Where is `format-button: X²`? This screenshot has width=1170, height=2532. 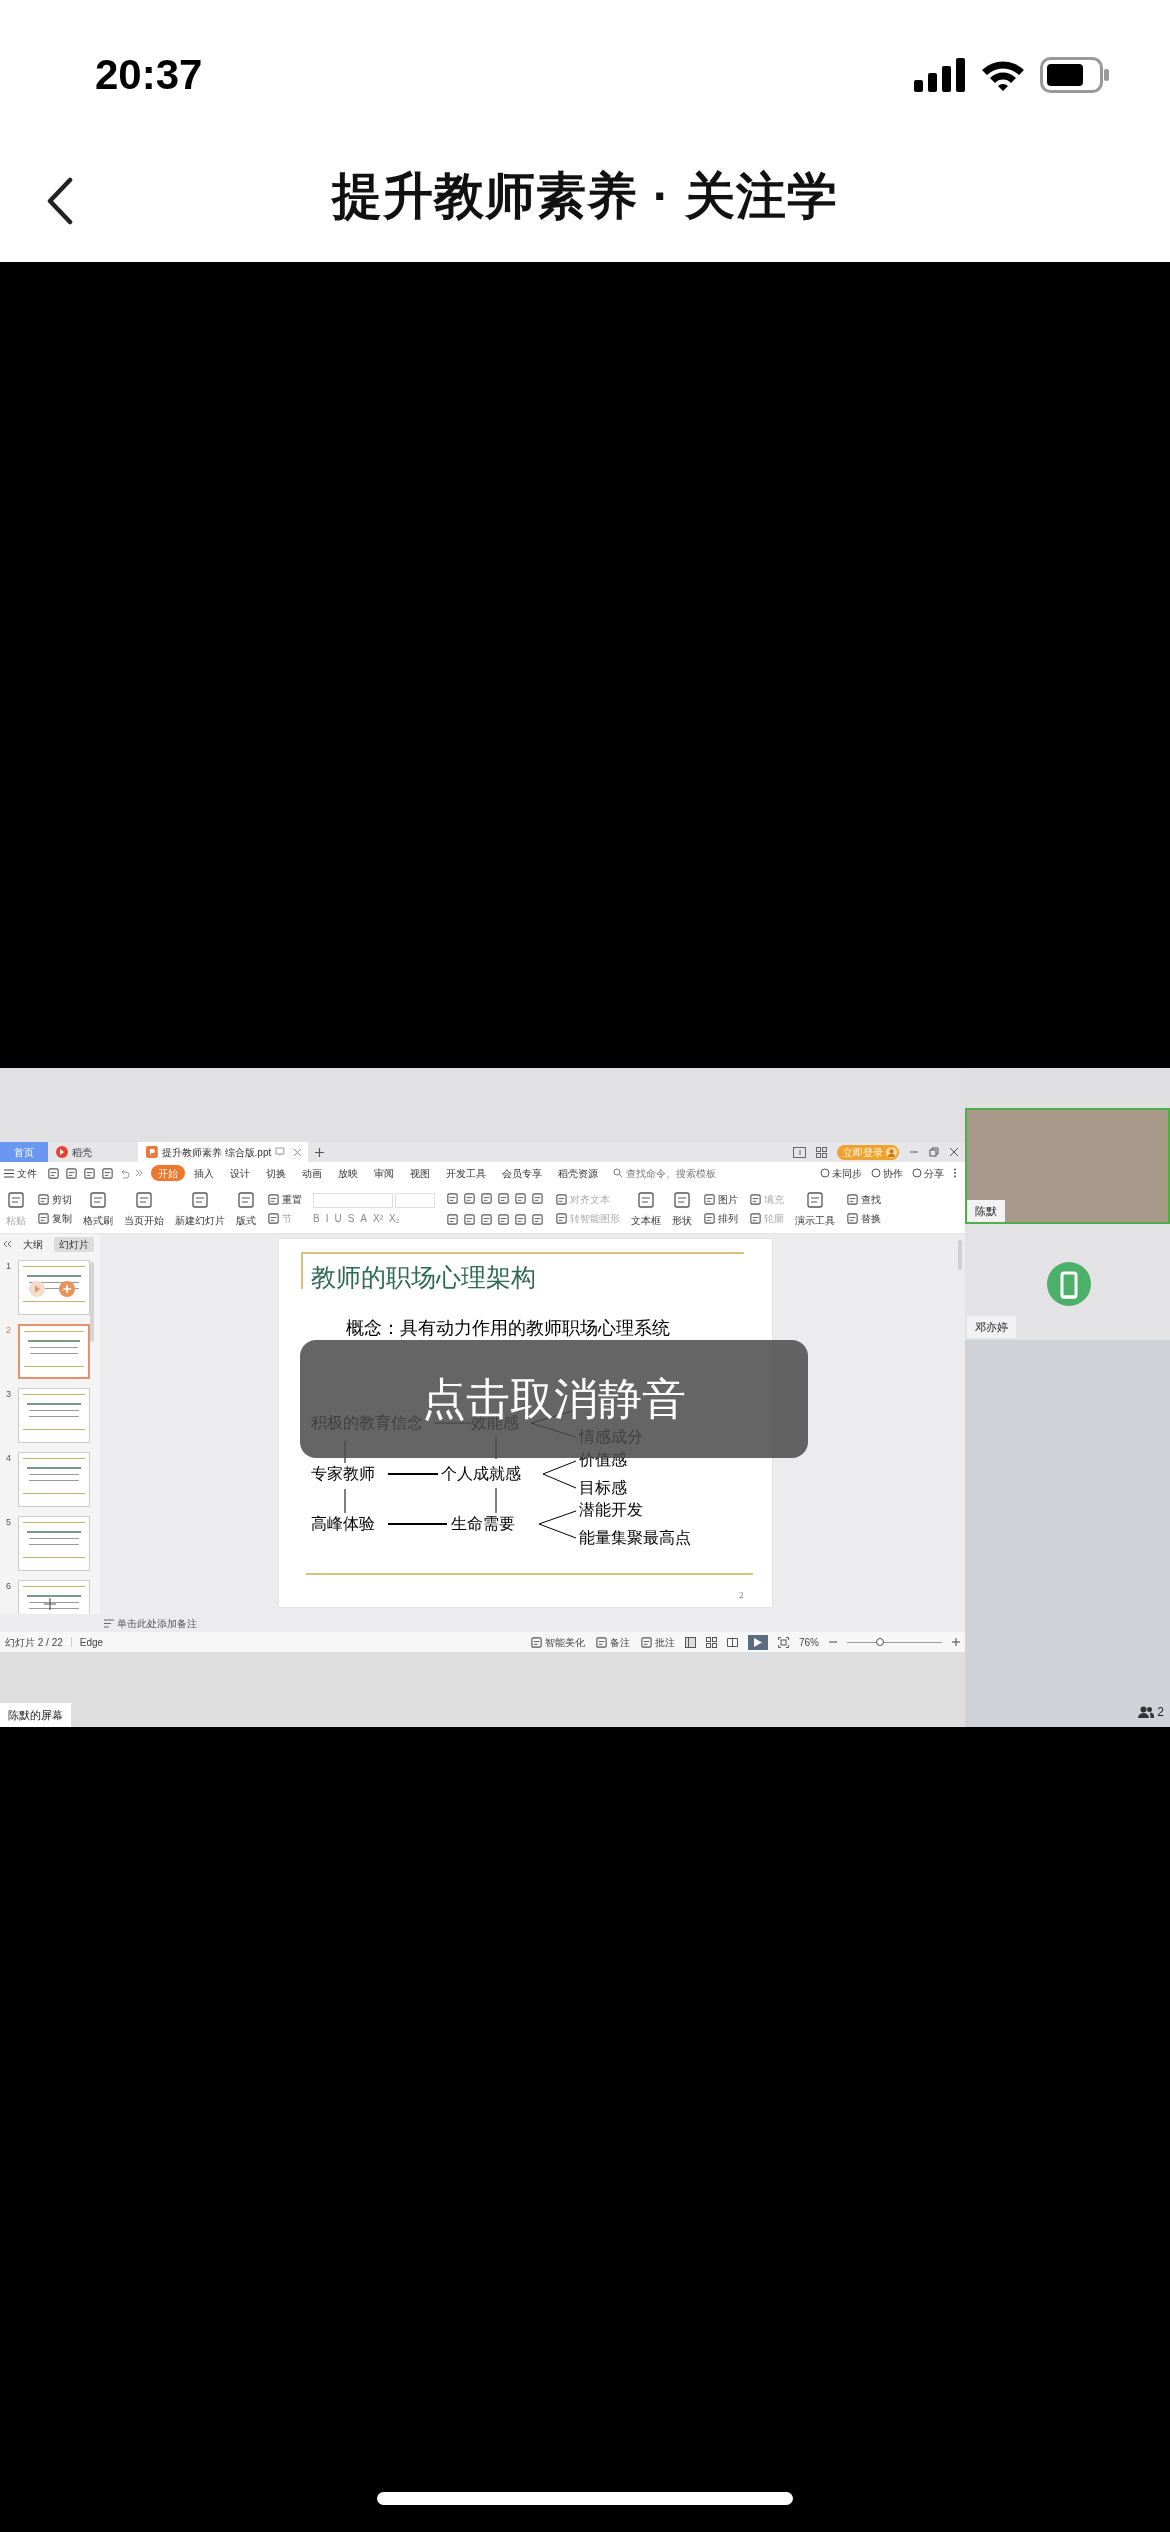 format-button: X² is located at coordinates (378, 1219).